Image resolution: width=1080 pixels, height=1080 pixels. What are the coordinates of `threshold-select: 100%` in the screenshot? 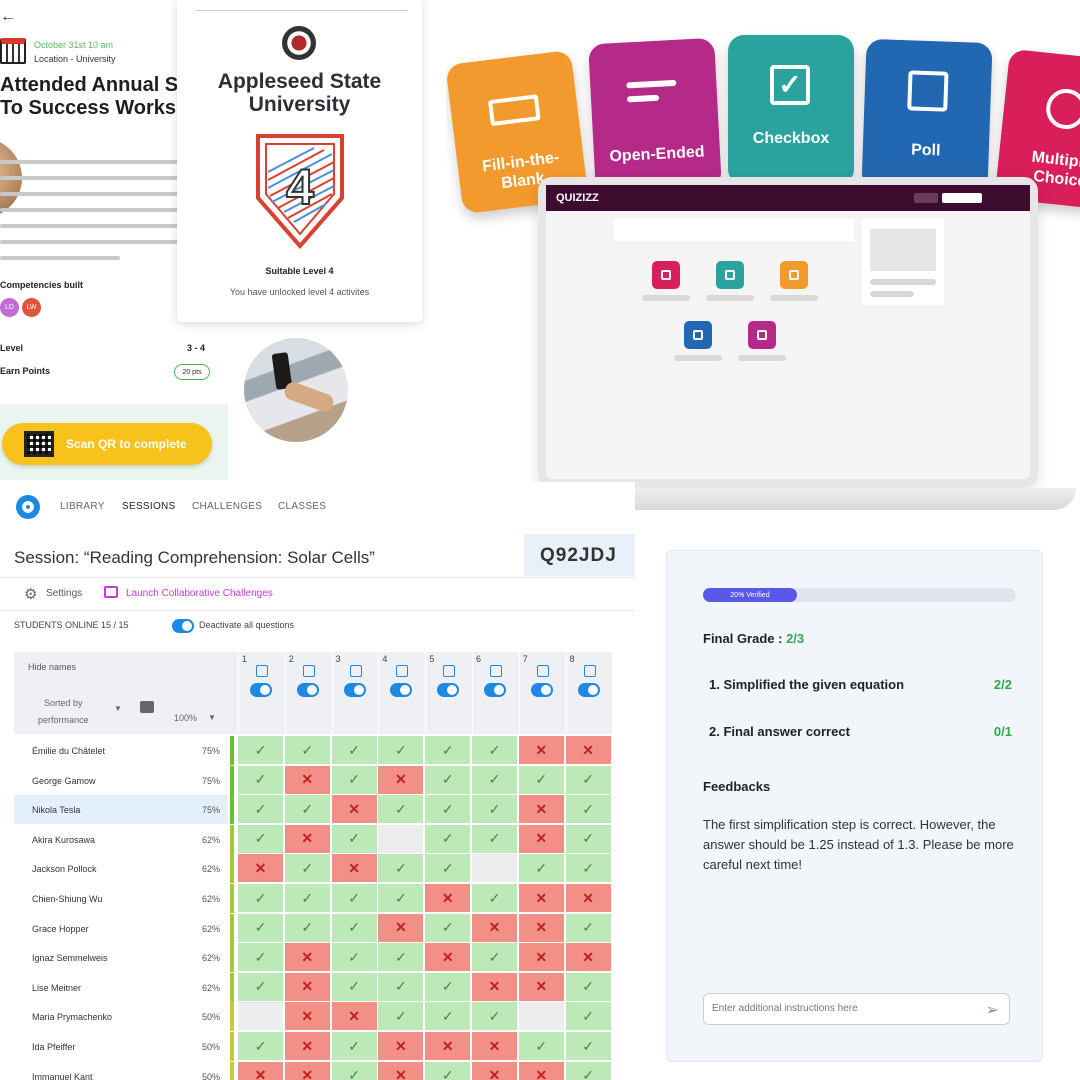 It's located at (185, 718).